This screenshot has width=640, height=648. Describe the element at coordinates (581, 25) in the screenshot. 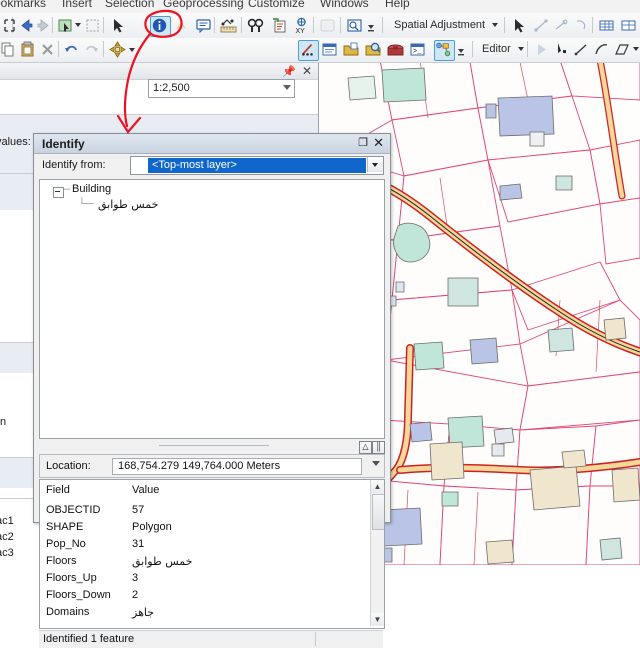

I see `select-links-icon` at that location.